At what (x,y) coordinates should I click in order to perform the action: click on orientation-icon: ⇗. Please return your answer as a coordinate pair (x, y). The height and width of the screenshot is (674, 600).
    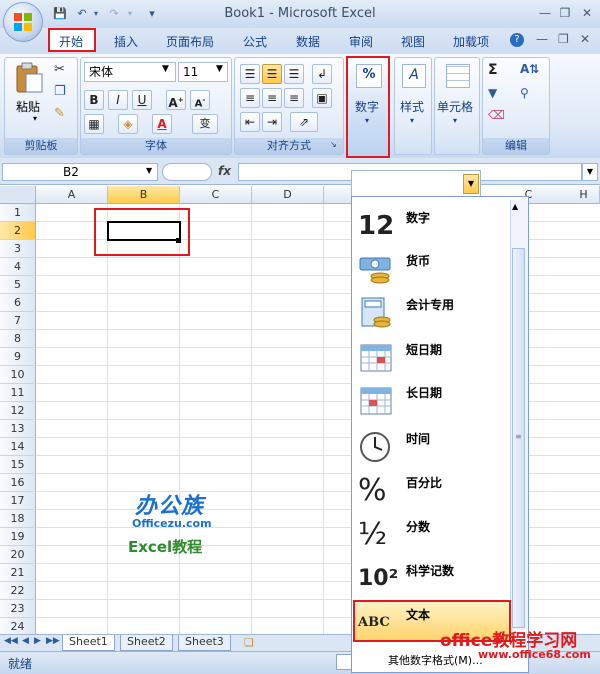
    Looking at the image, I should click on (304, 122).